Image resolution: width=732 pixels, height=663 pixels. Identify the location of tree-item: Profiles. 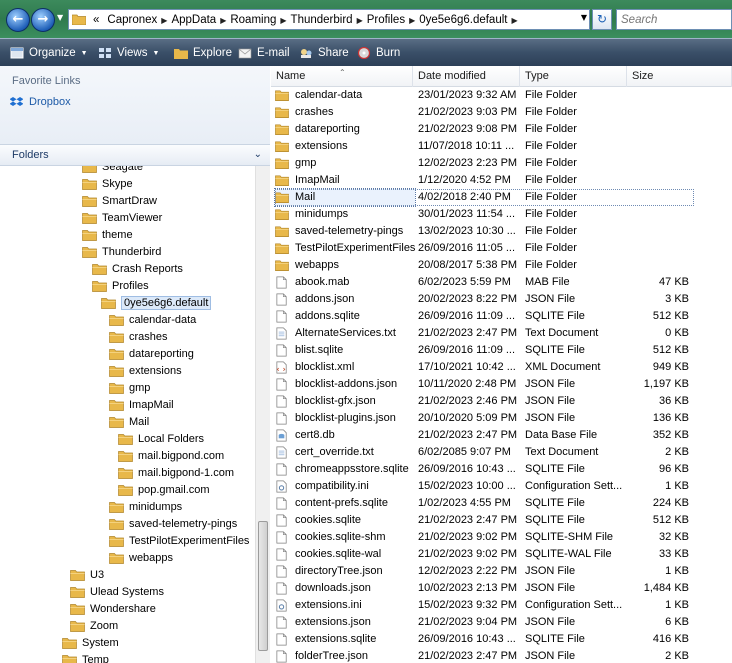
(120, 285).